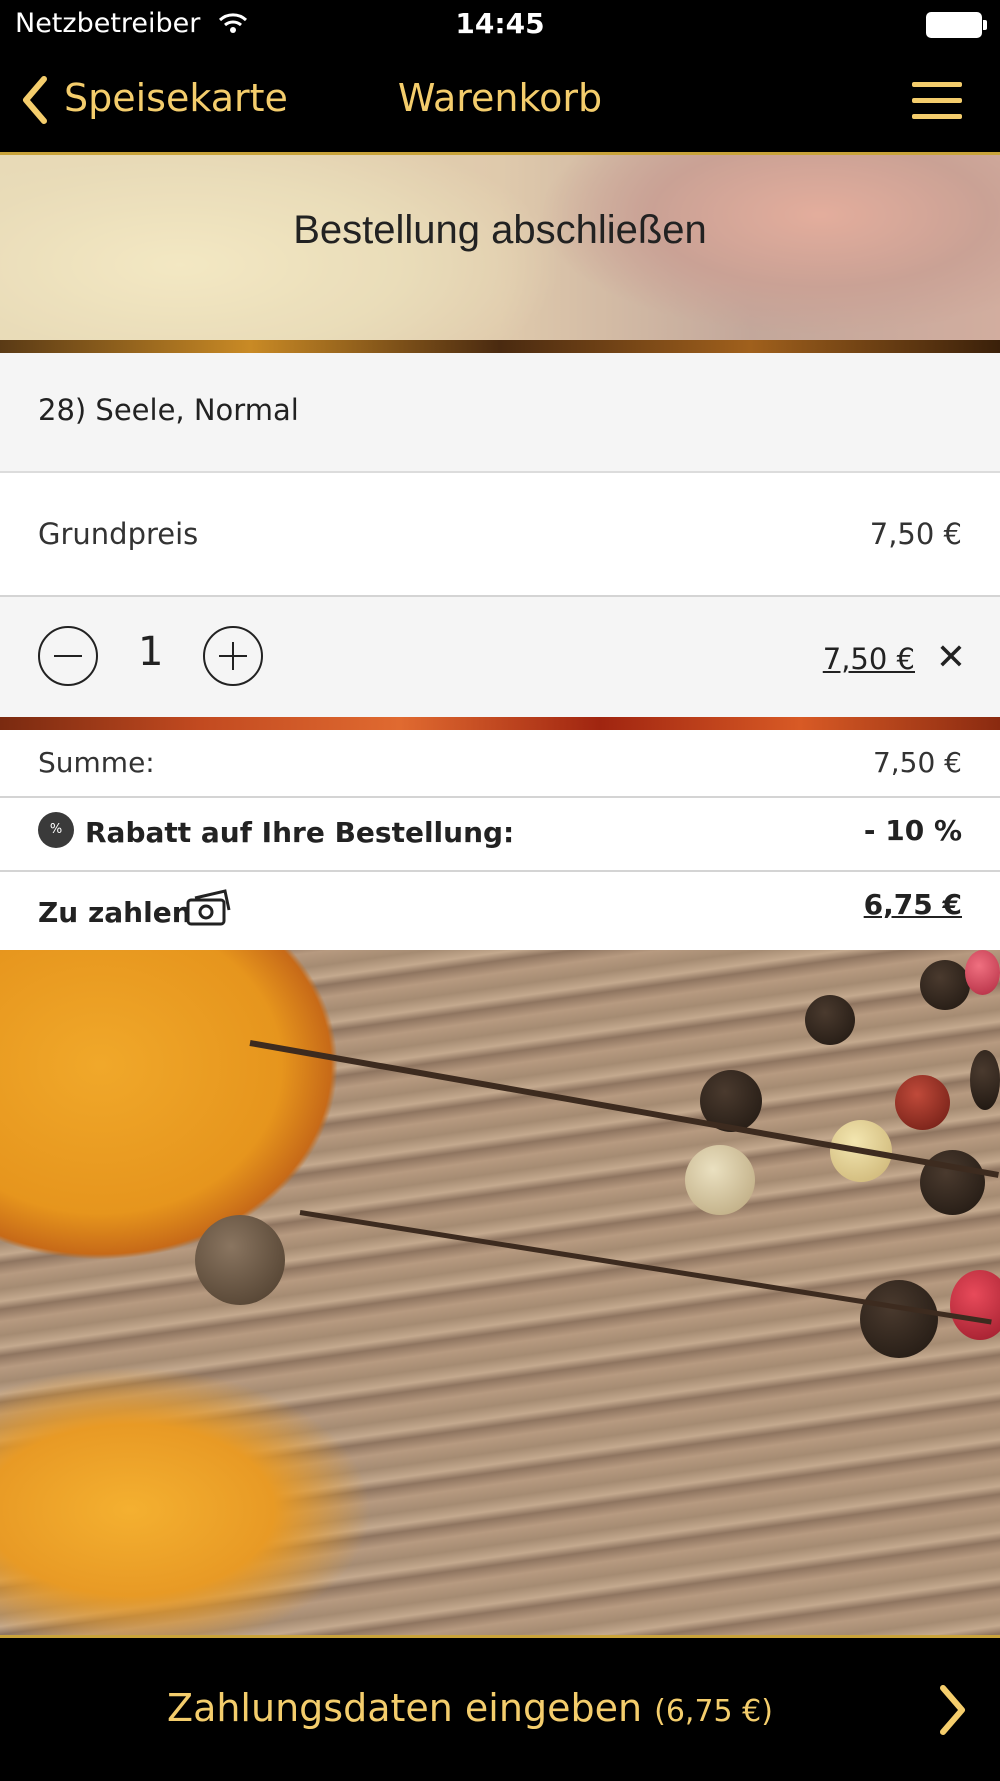  I want to click on subtotal-label: Summe:, so click(96, 762).